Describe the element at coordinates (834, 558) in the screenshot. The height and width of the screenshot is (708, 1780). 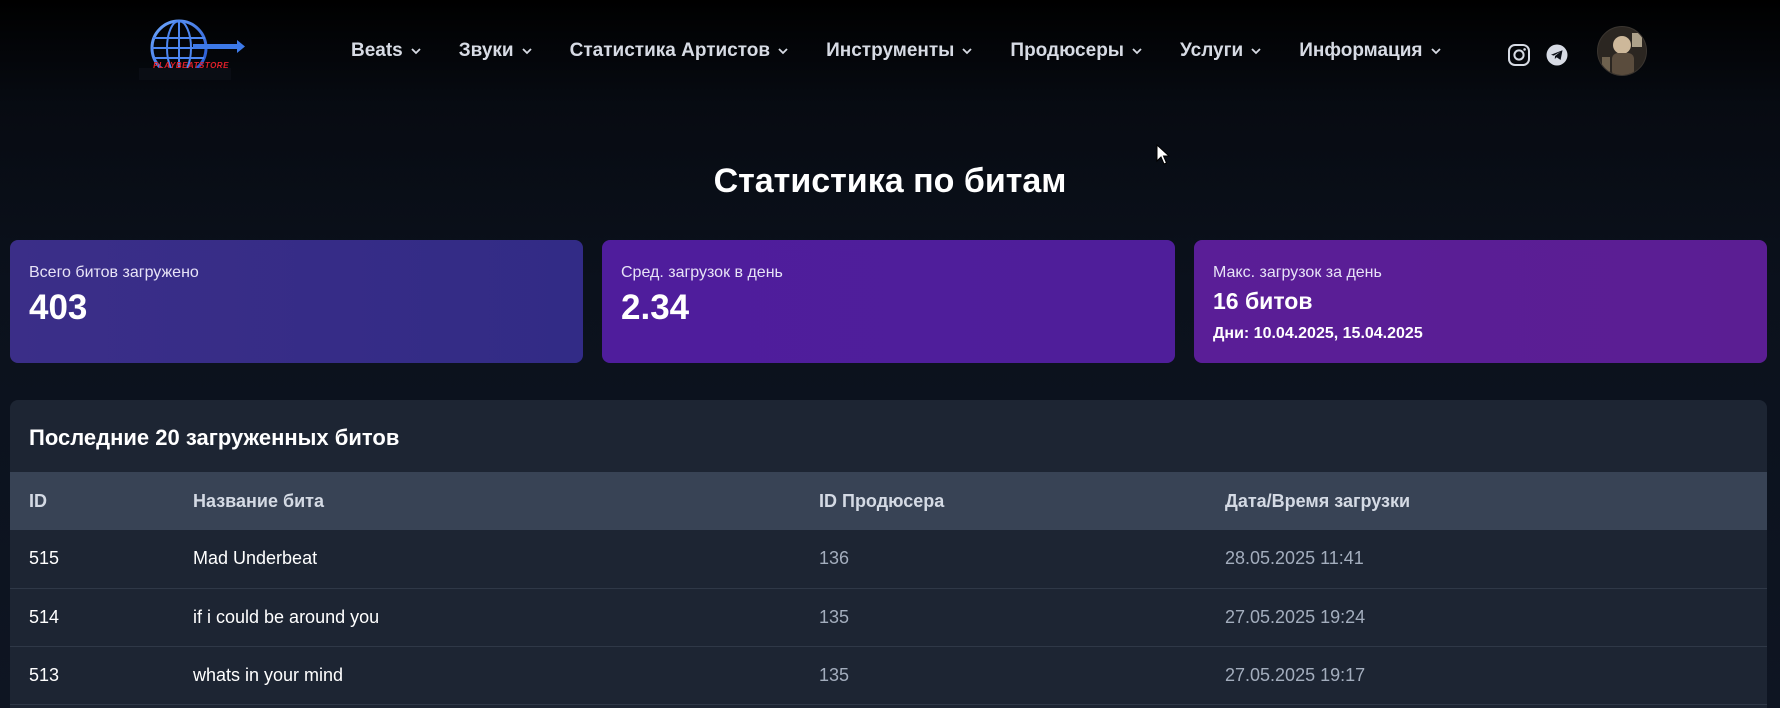
I see `cell-producer: 136` at that location.